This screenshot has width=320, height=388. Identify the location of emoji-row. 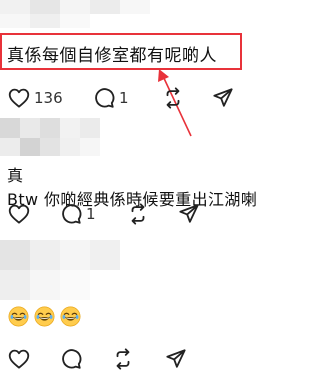
(47, 318).